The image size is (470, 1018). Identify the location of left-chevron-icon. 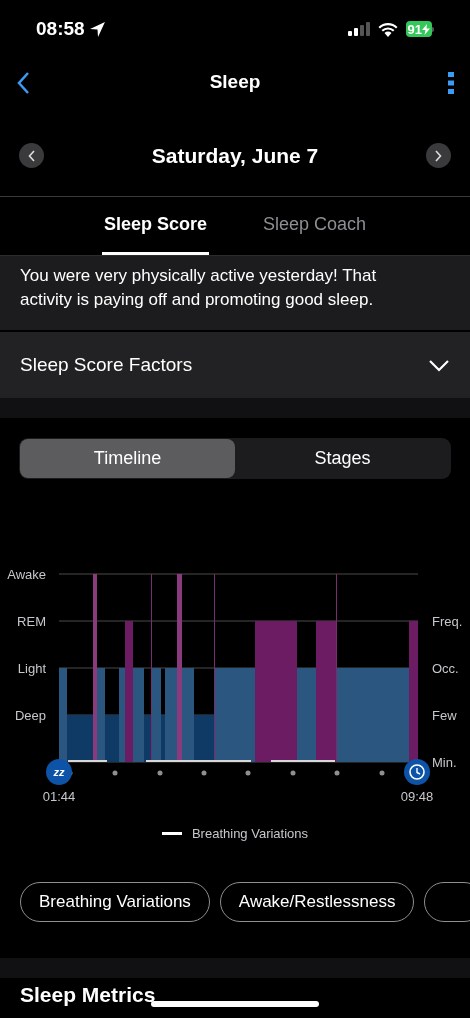
(31, 155).